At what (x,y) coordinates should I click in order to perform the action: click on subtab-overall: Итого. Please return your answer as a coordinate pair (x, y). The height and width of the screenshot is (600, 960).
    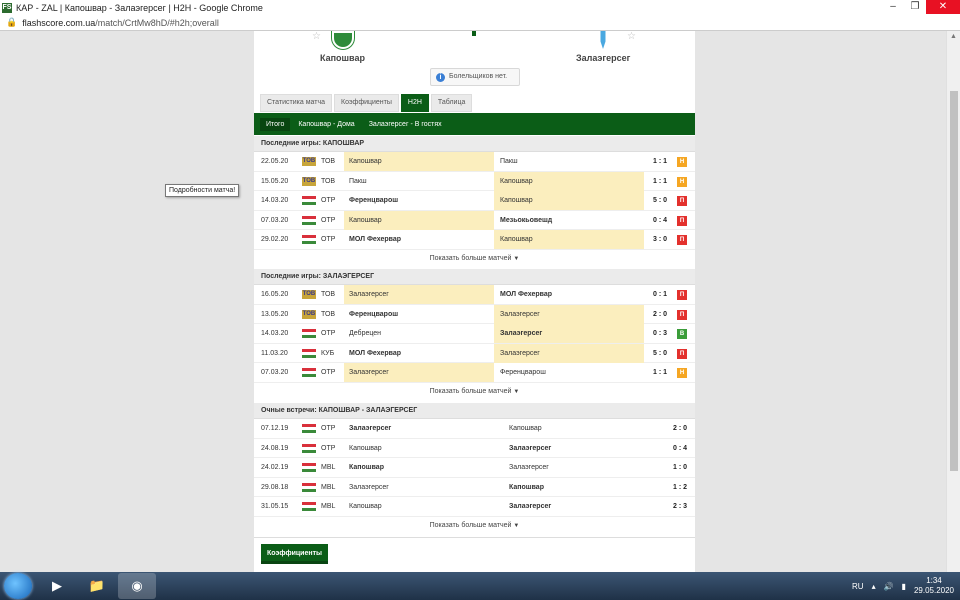
    Looking at the image, I should click on (275, 124).